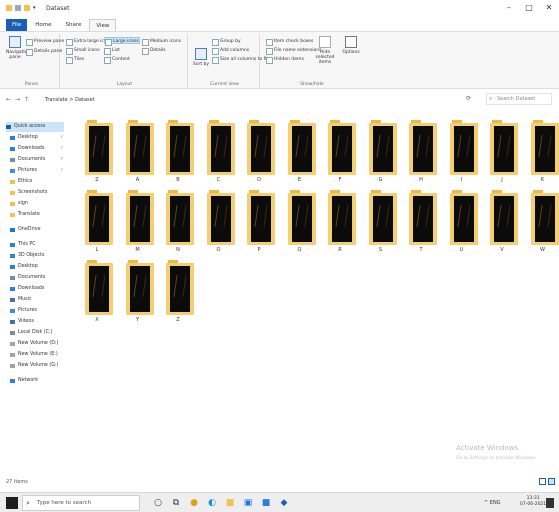 This screenshot has width=559, height=512. Describe the element at coordinates (533, 502) in the screenshot. I see `clock: 13:31 07-06-2021` at that location.